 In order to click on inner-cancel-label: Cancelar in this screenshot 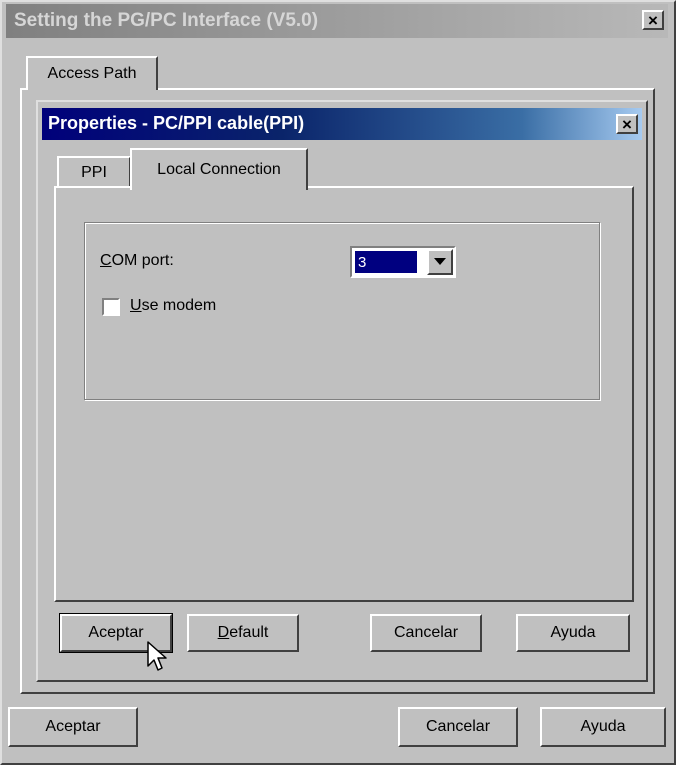, I will do `click(426, 632)`.